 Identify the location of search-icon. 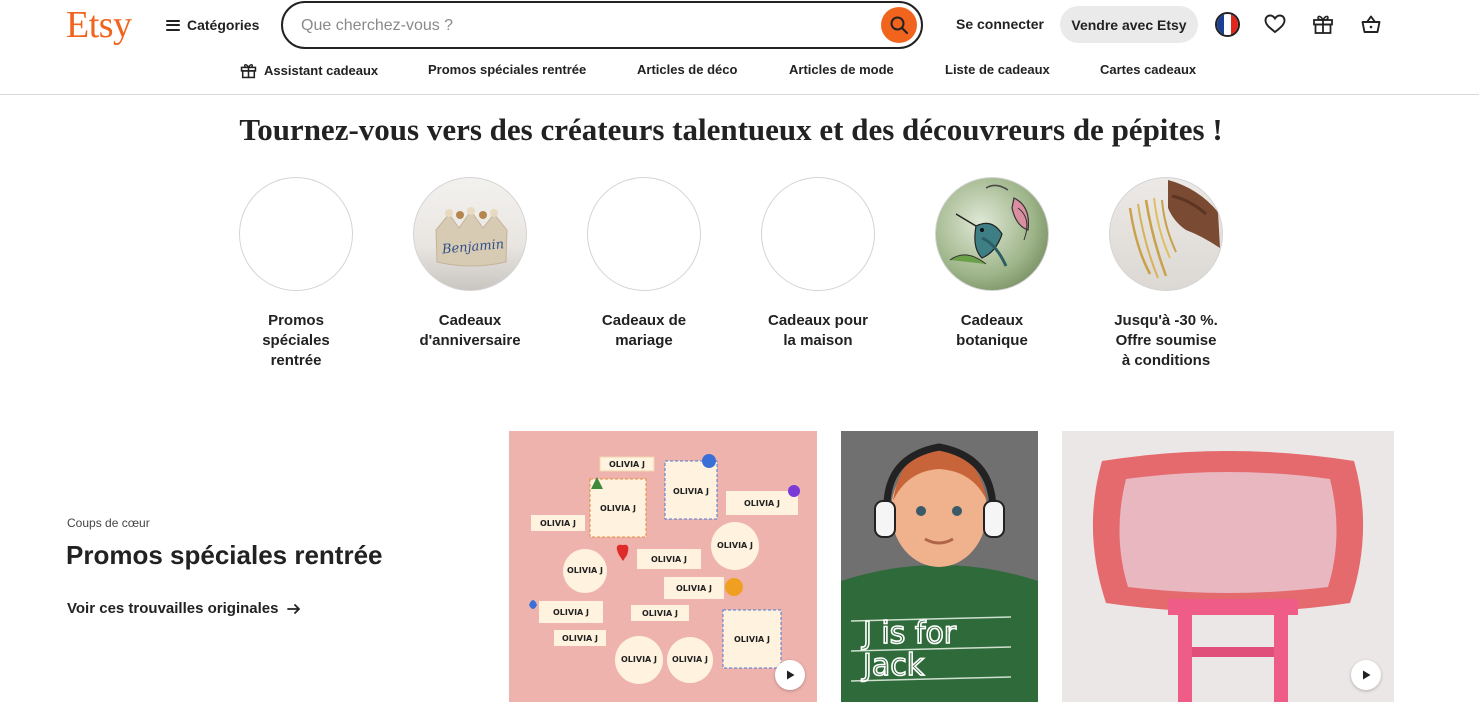
(899, 25).